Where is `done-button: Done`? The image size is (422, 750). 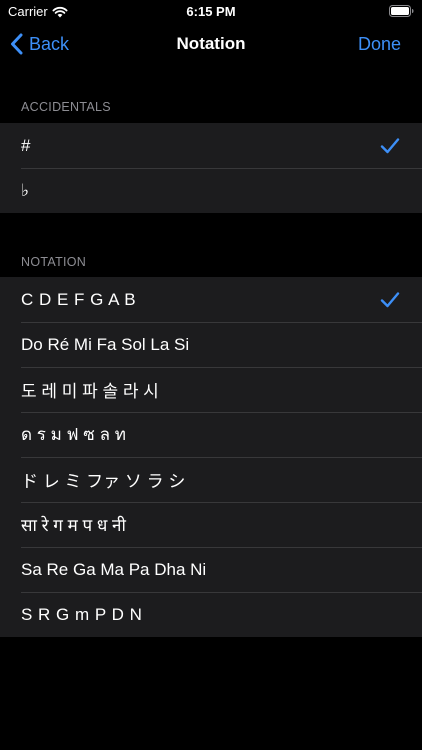
done-button: Done is located at coordinates (379, 44).